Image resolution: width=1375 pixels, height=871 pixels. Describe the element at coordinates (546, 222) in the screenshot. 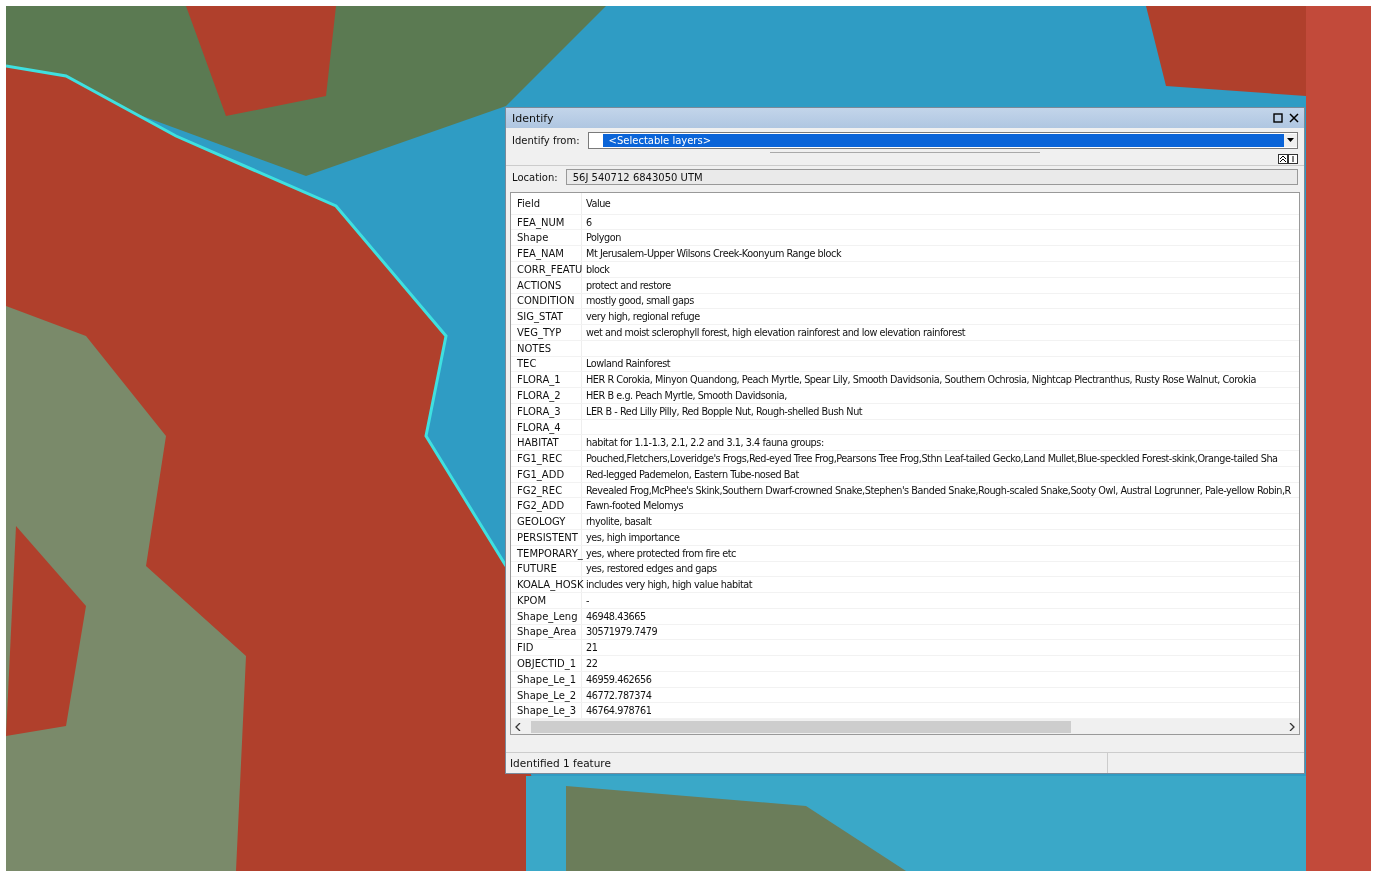

I see `field-cell: FEA_NUM` at that location.